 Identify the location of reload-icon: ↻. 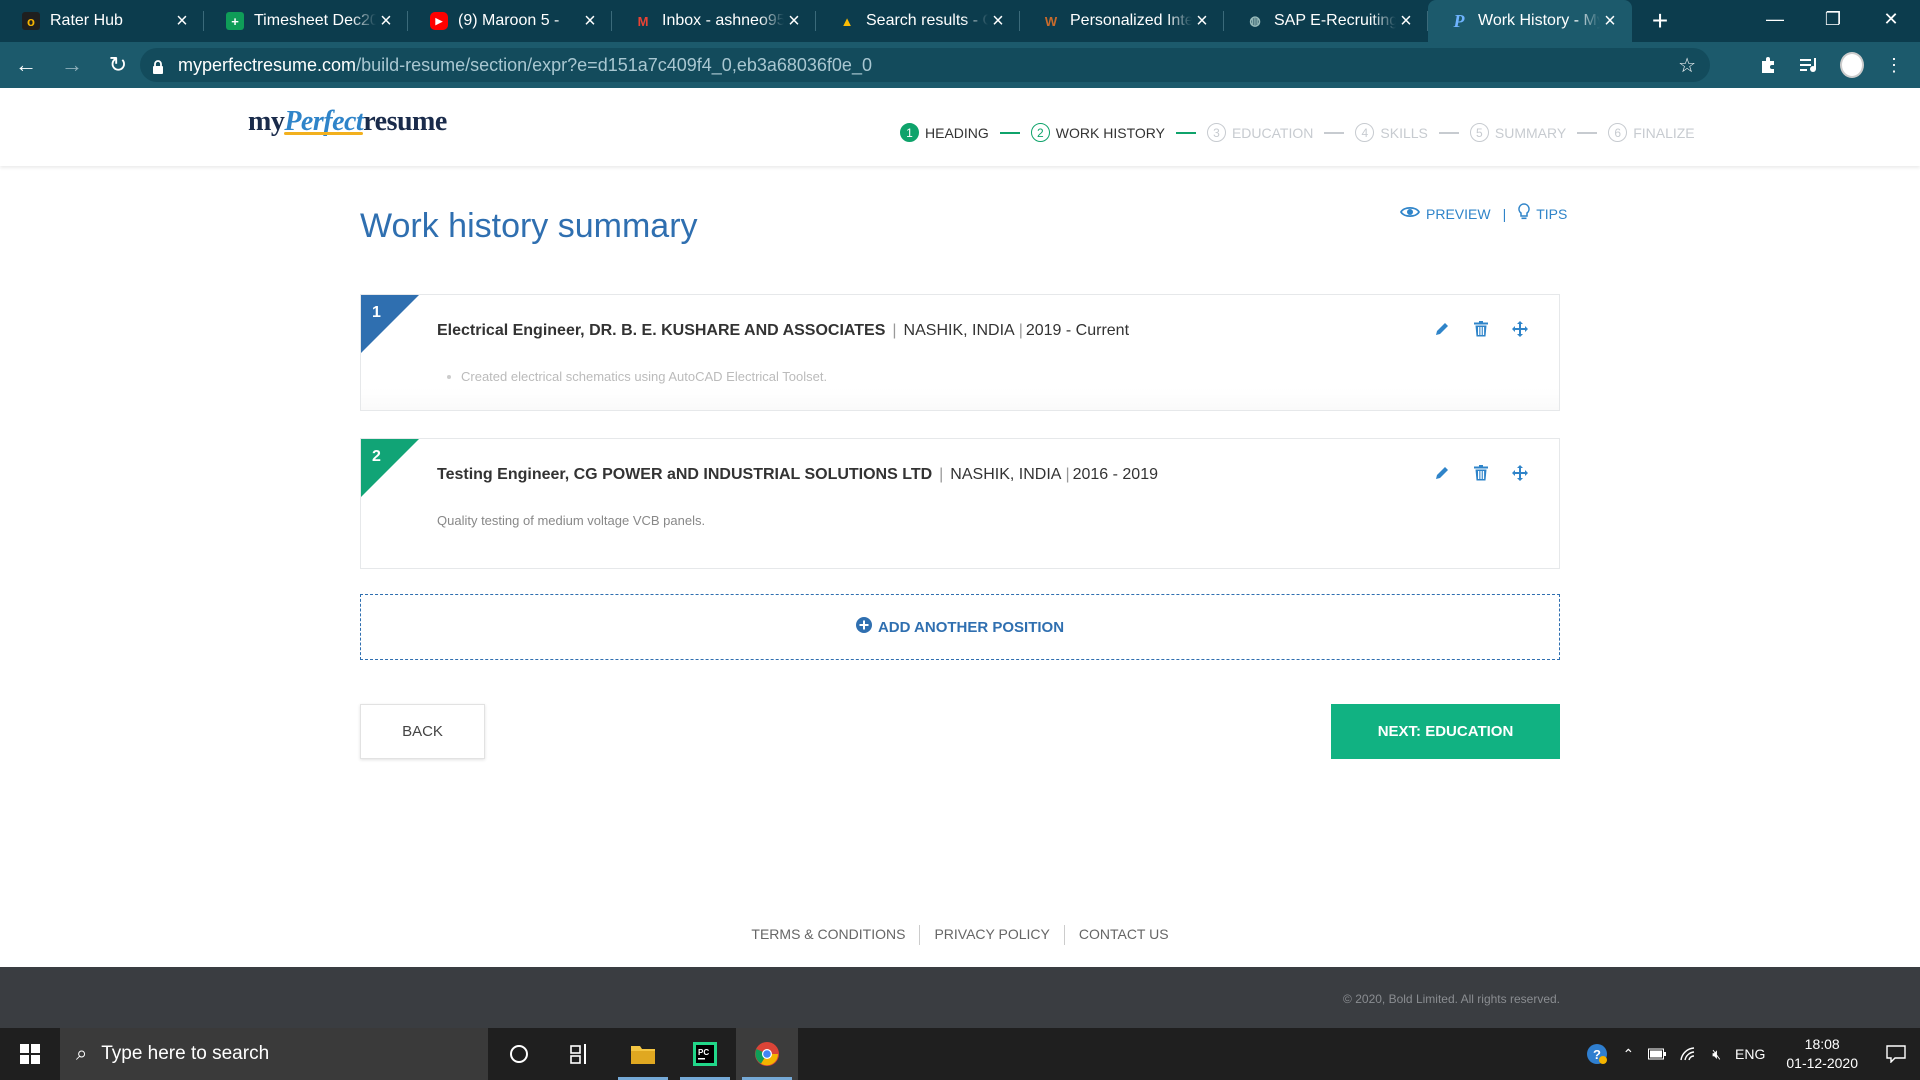
(118, 65).